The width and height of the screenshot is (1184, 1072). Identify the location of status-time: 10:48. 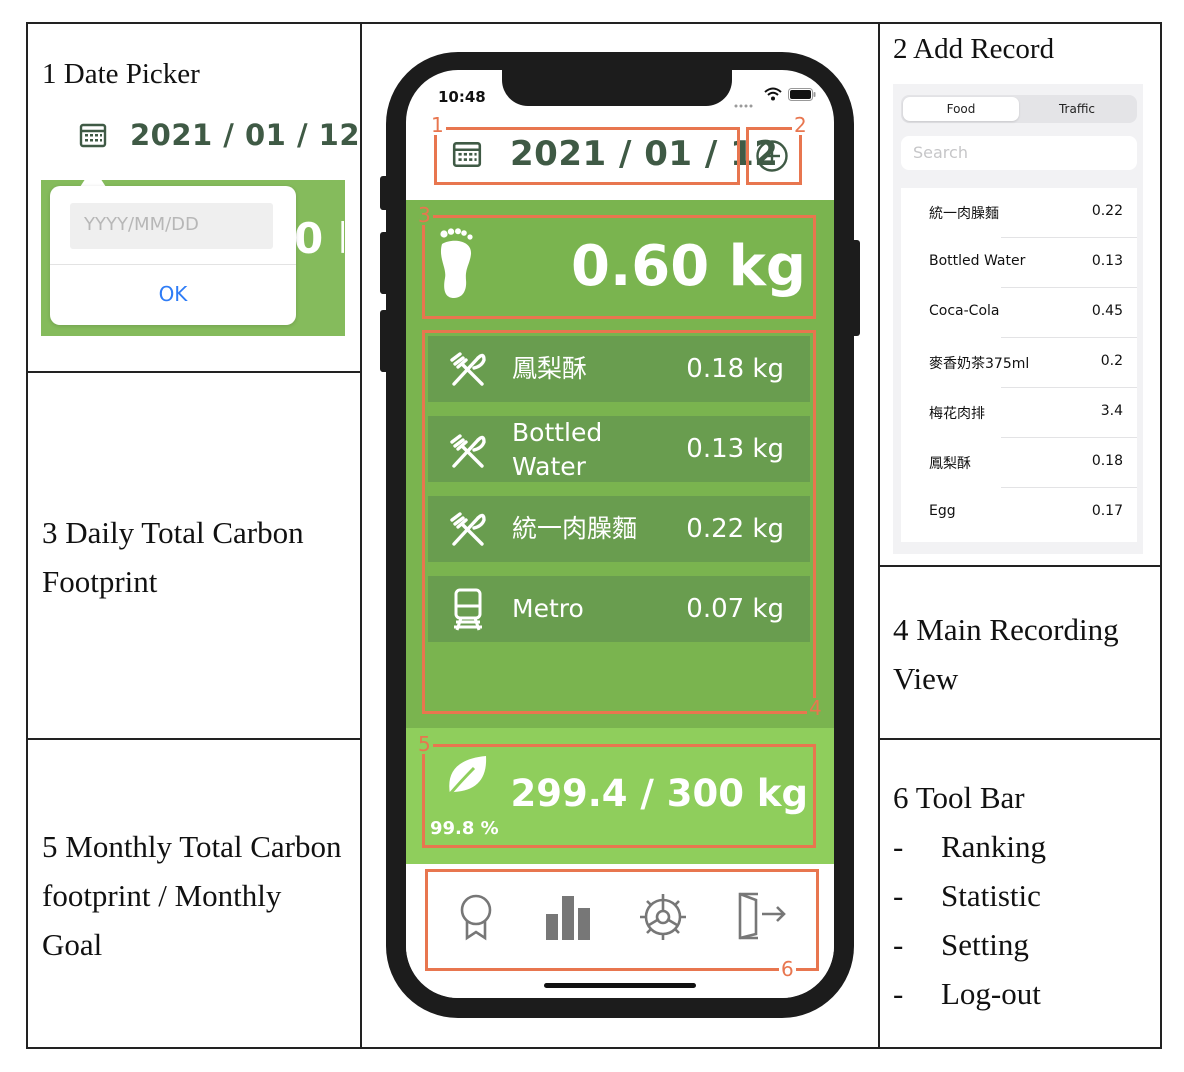
(462, 97).